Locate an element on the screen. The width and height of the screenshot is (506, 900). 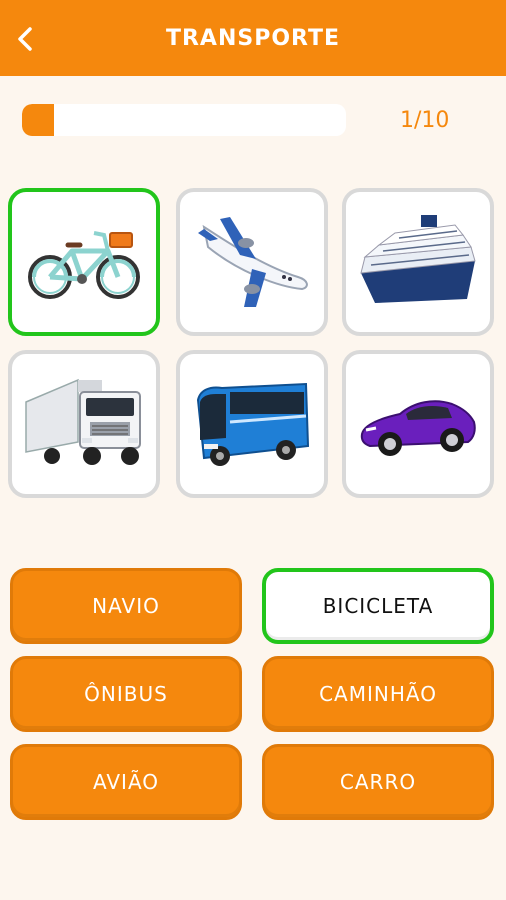
bus-image is located at coordinates (253, 424).